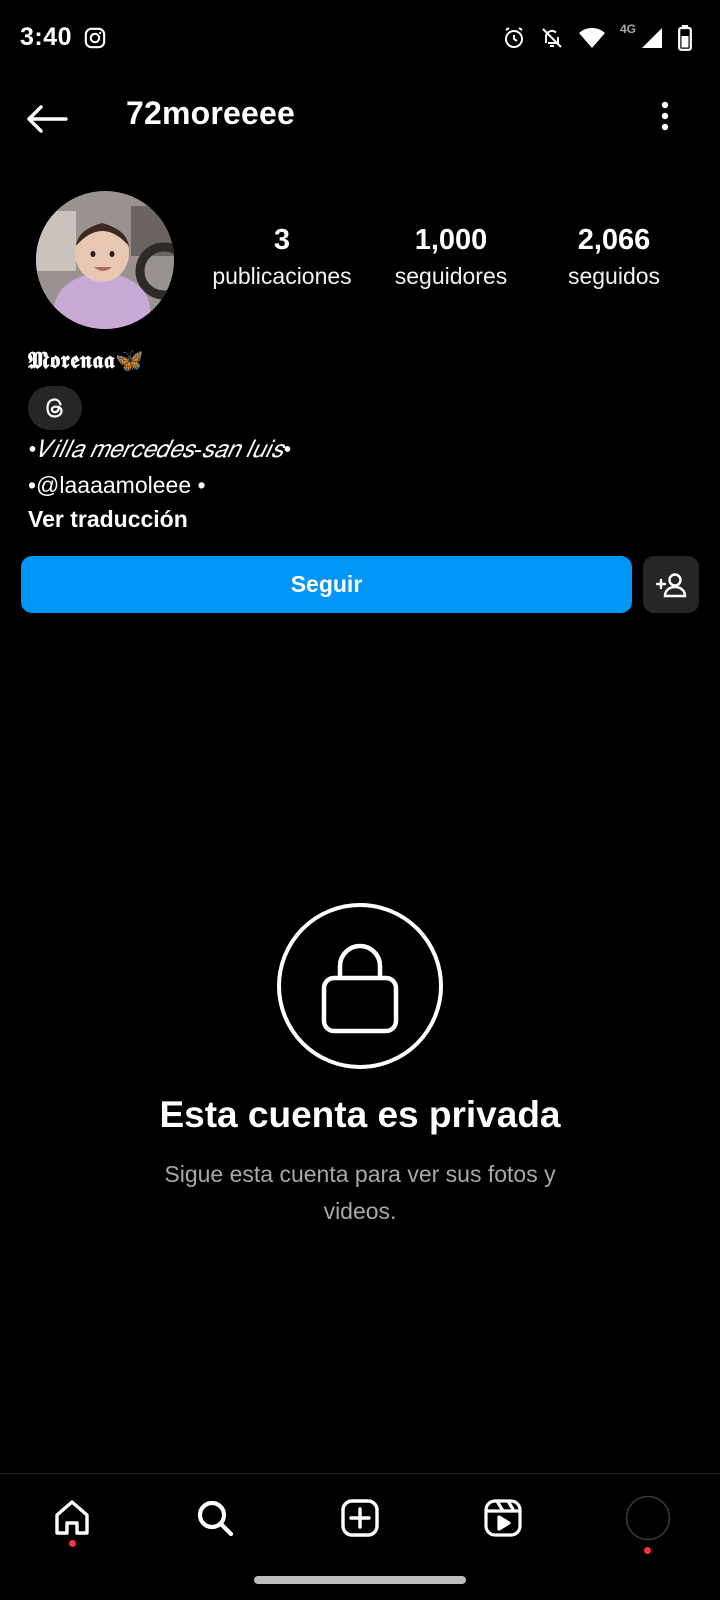  Describe the element at coordinates (360, 1580) in the screenshot. I see `gesture-home-indicator` at that location.